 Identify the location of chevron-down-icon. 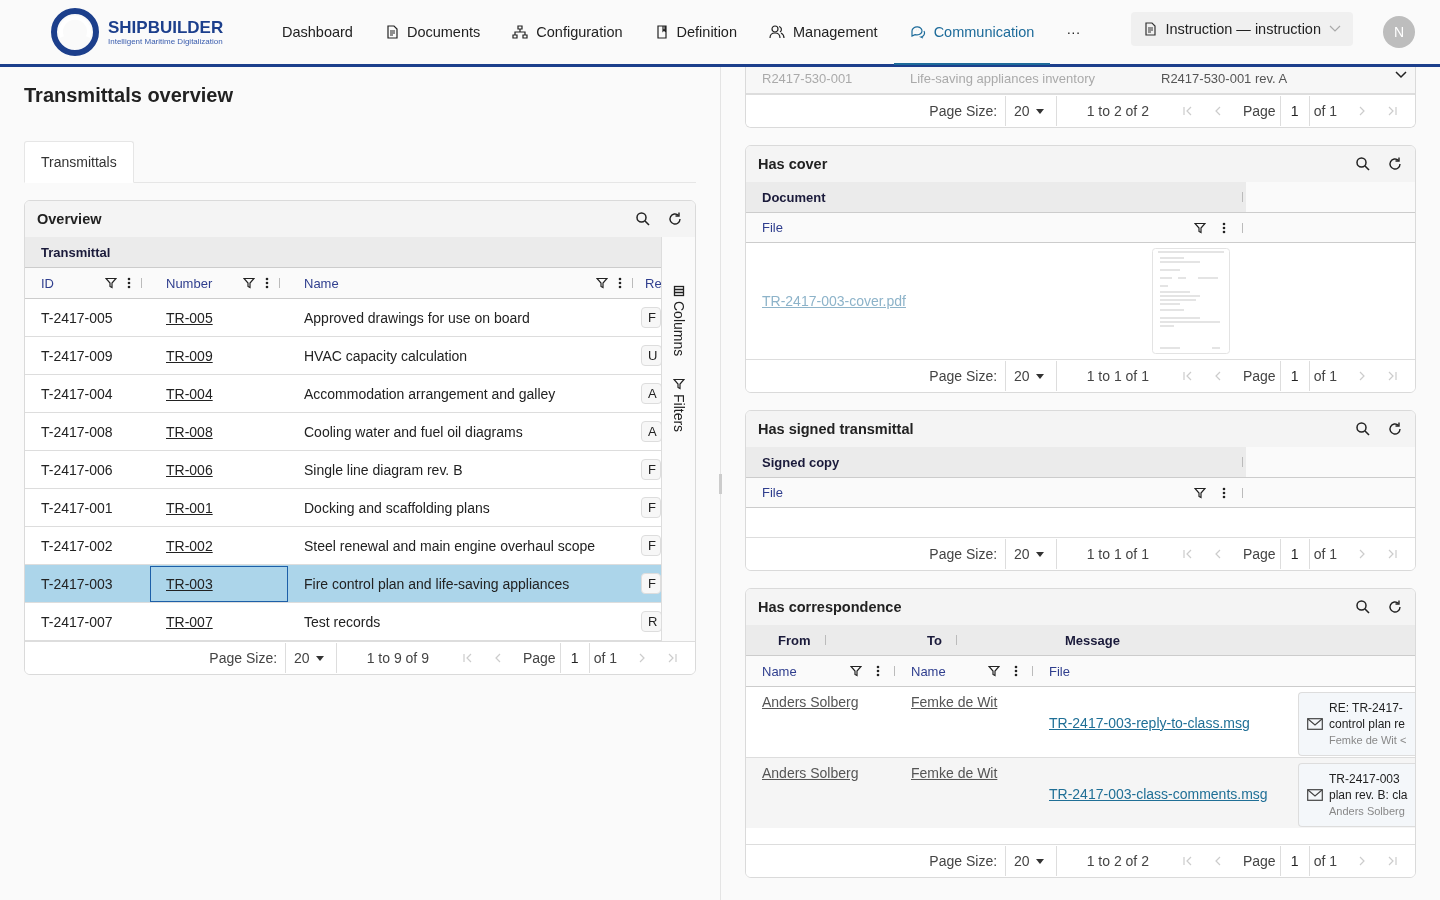
(1401, 75).